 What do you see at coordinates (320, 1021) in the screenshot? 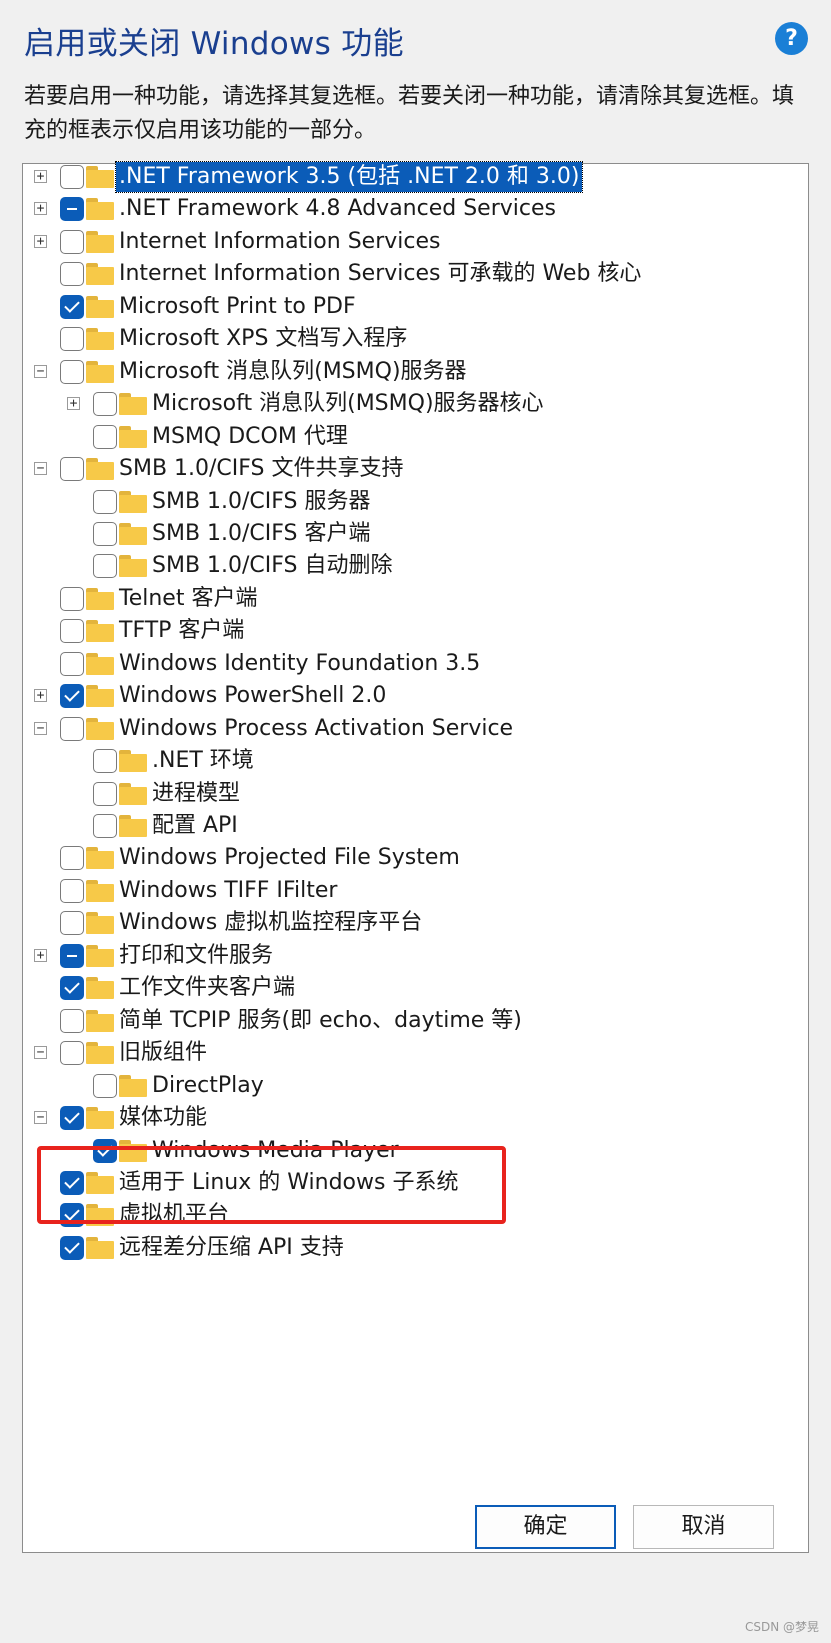
I see `feature-label: 简单 TCPIP 服务(即 echo、daytime 等)` at bounding box center [320, 1021].